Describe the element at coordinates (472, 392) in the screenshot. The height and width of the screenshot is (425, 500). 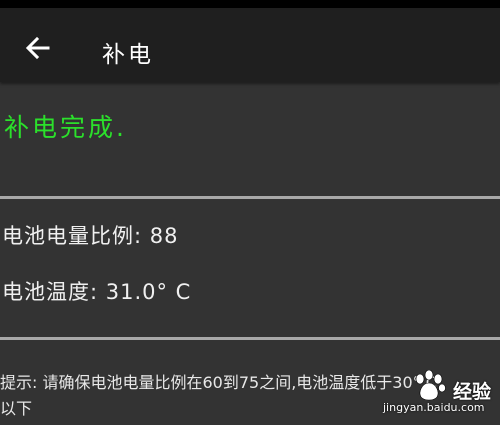
I see `watermark-brand: 经验` at that location.